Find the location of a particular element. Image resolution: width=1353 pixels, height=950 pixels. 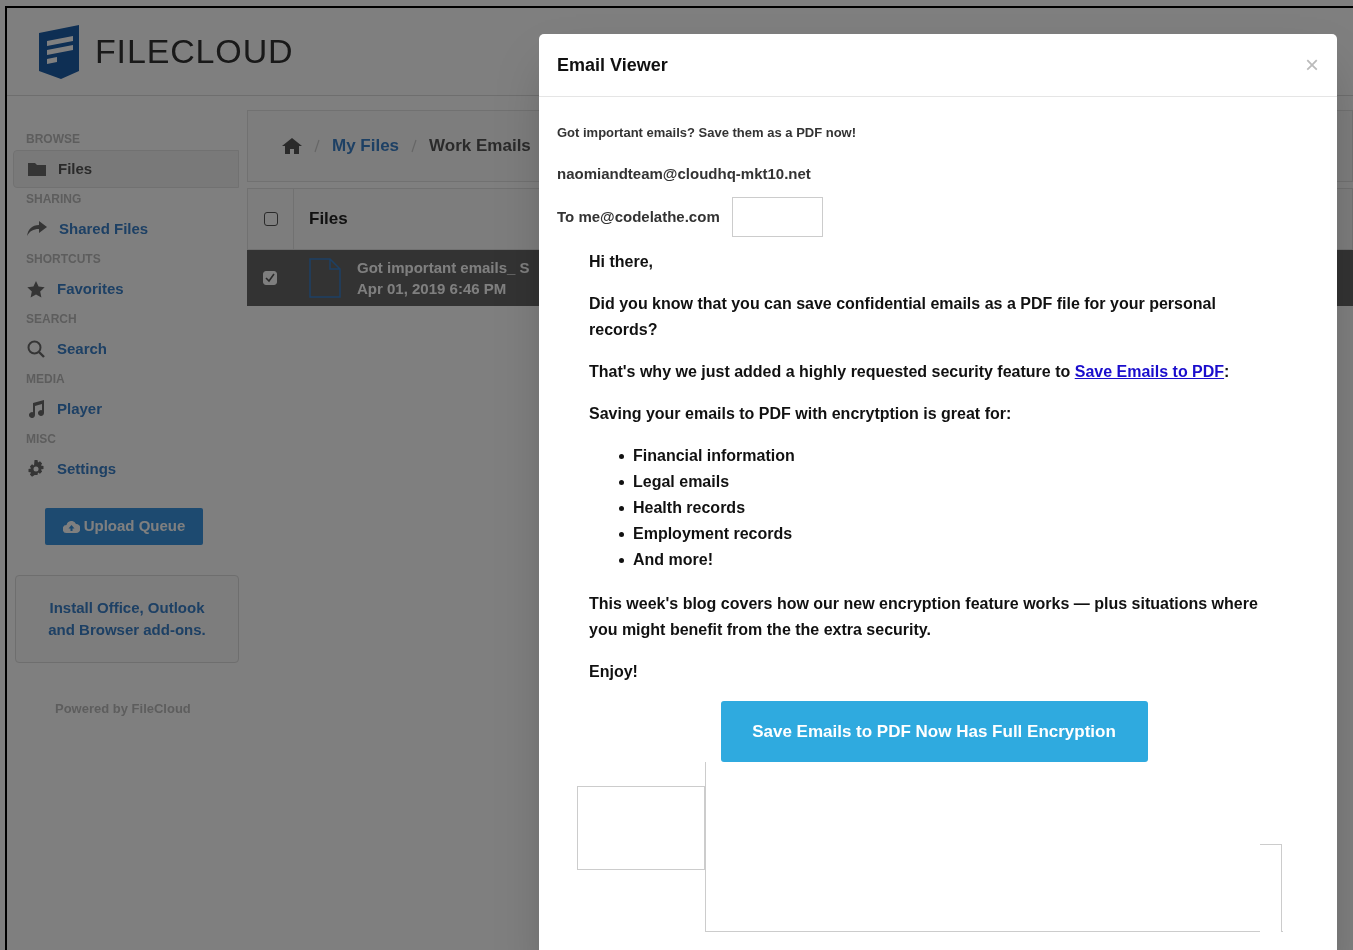

breadcrumb-link: Work Emails is located at coordinates (480, 146).